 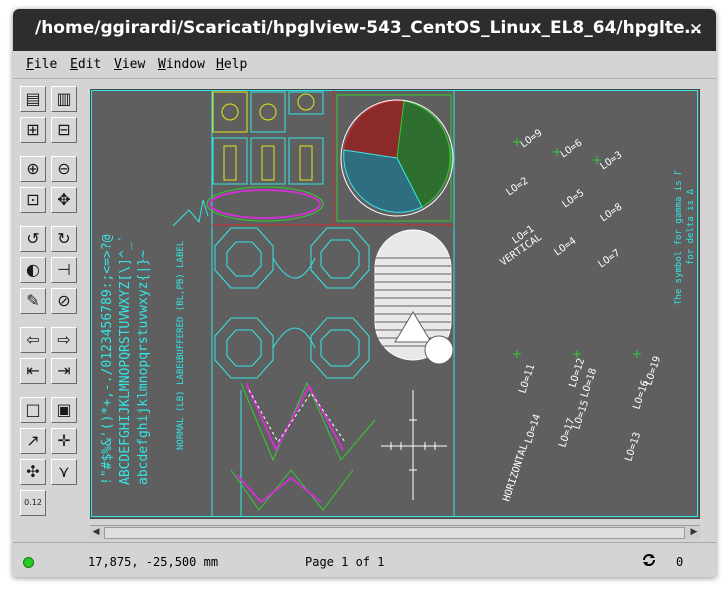 I want to click on rotate-left-icon: ↺, so click(x=33, y=238).